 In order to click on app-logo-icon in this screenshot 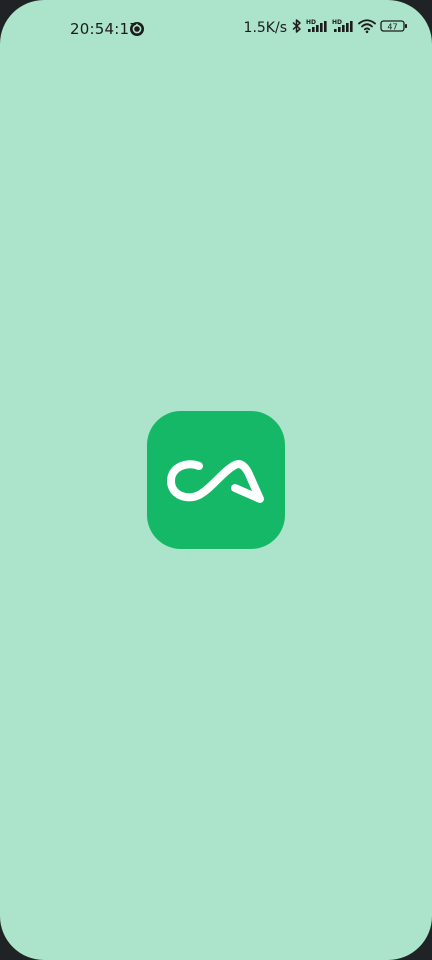, I will do `click(215, 481)`.